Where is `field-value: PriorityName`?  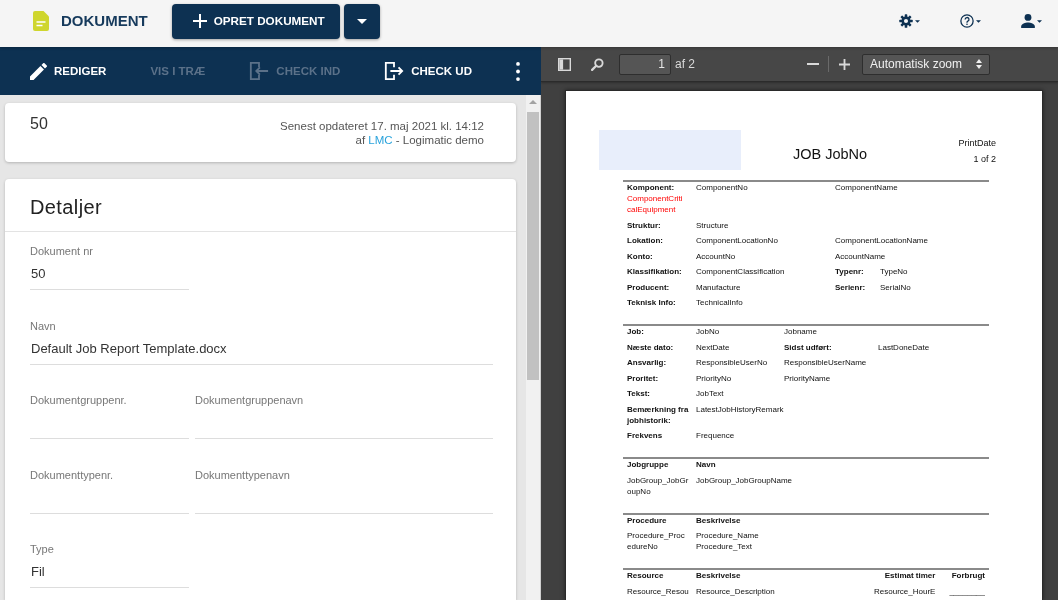 field-value: PriorityName is located at coordinates (807, 378).